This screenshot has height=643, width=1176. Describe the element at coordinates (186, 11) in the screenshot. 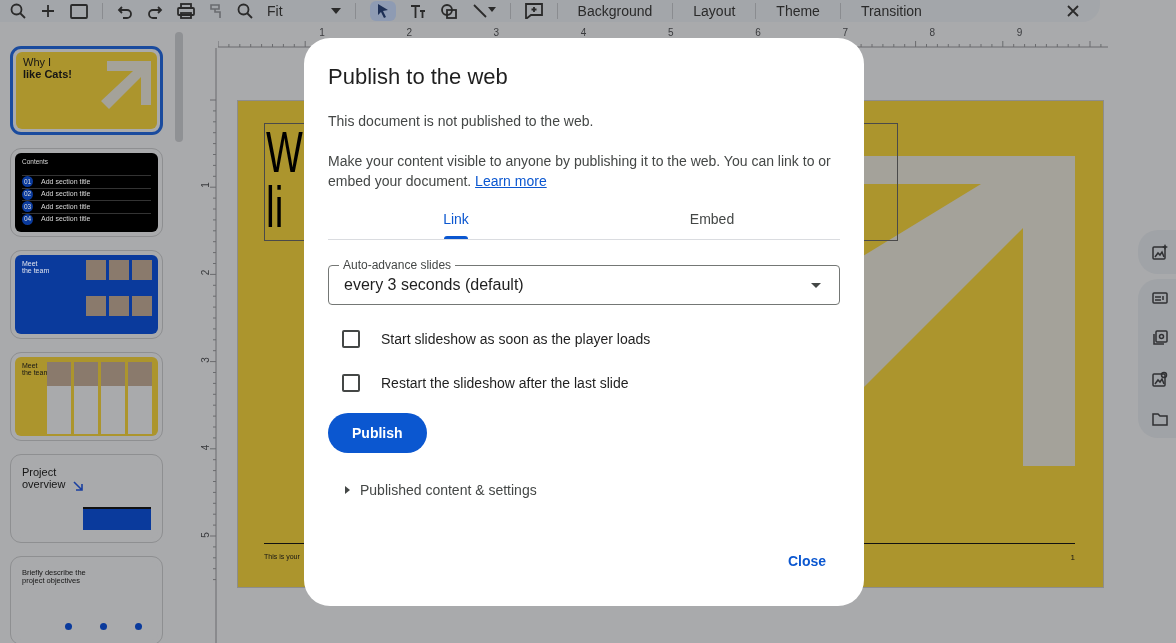

I see `print-icon` at that location.